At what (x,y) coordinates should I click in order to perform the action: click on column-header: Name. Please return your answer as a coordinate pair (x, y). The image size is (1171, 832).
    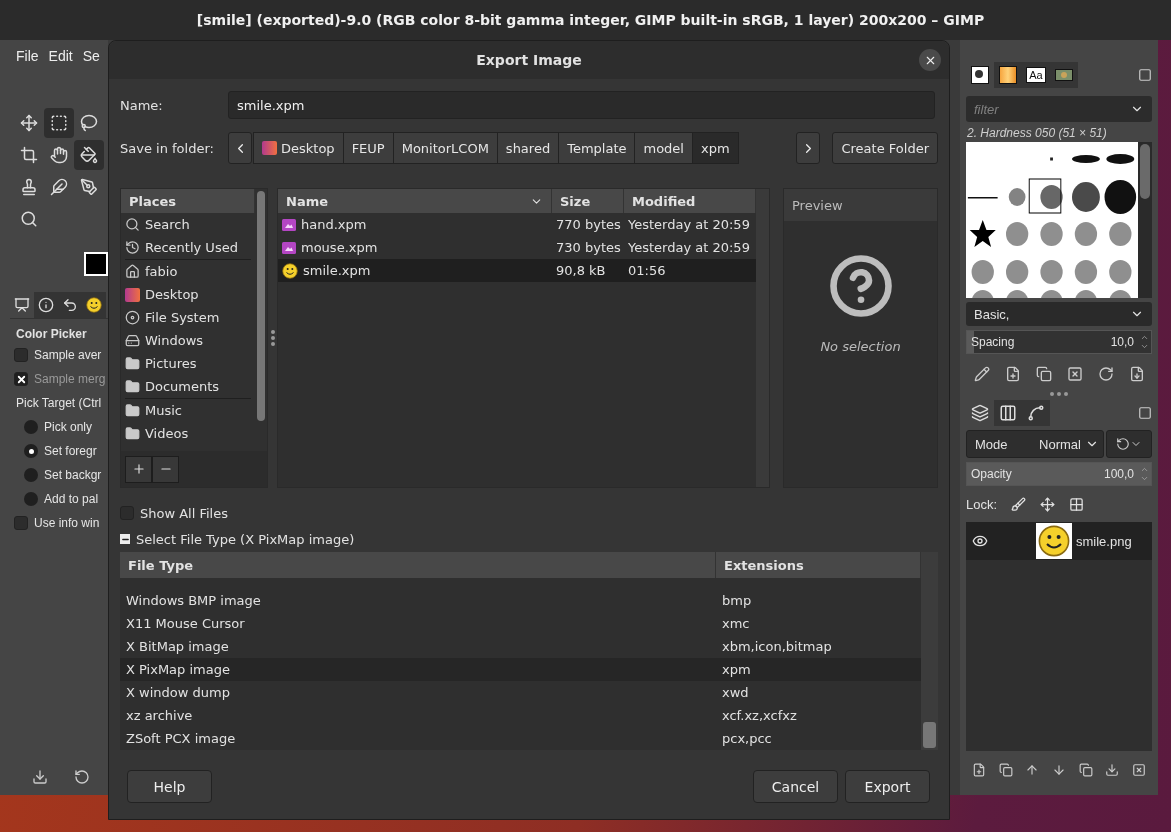
    Looking at the image, I should click on (415, 201).